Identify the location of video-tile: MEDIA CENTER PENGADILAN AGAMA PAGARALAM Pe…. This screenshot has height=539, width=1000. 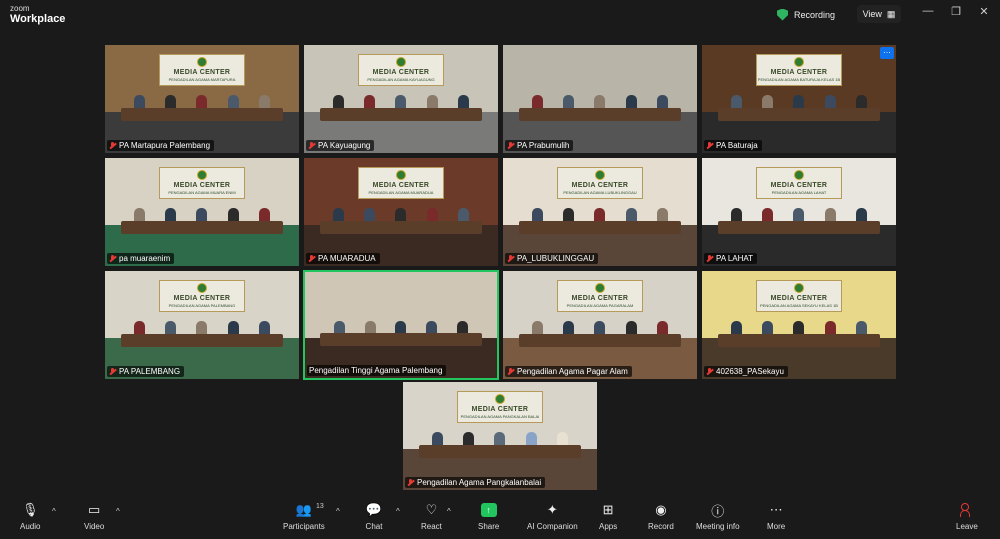
(600, 325).